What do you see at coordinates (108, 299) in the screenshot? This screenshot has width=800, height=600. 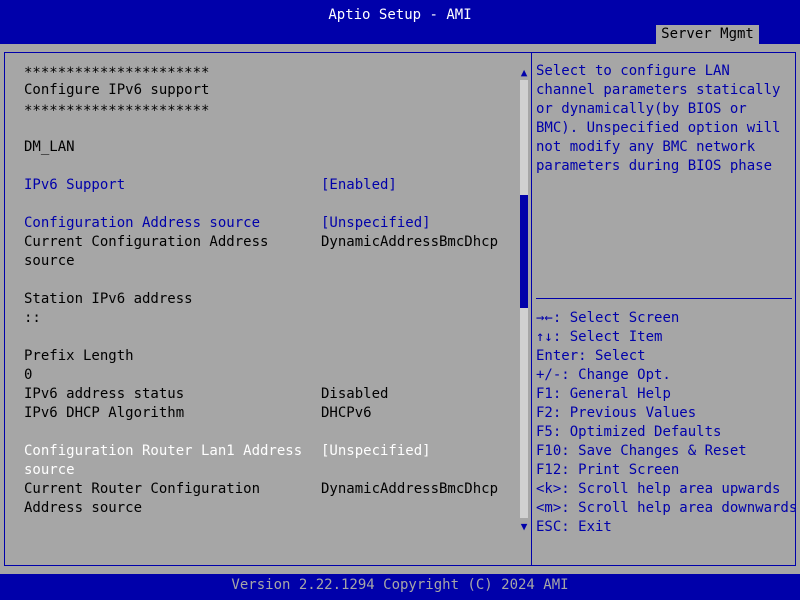 I see `station-ipv6-label: Station IPv6 address` at bounding box center [108, 299].